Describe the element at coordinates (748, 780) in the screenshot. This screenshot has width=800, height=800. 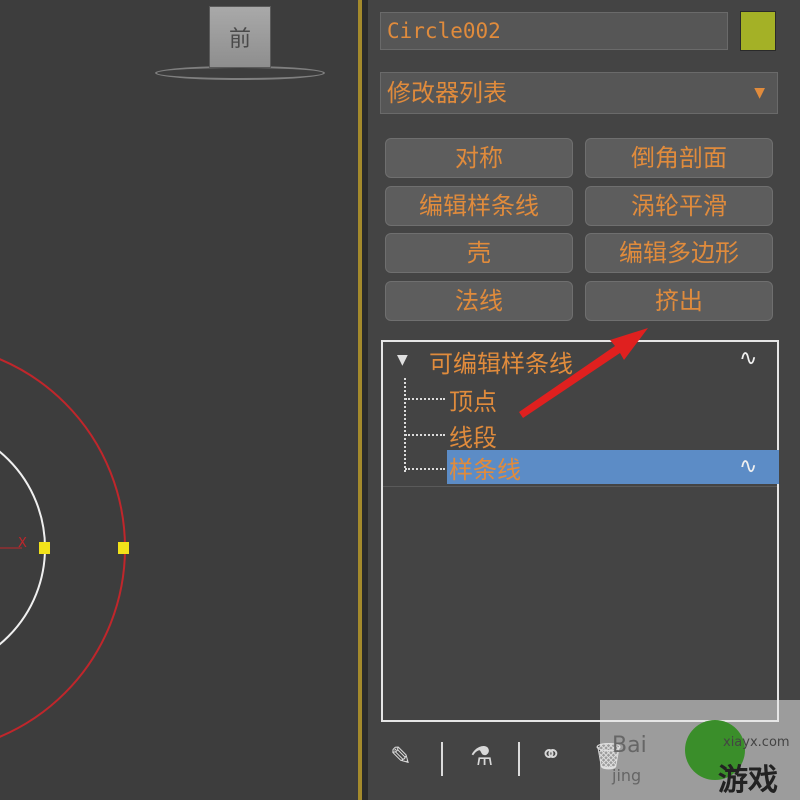
I see `watermark-brand-text: 游戏` at that location.